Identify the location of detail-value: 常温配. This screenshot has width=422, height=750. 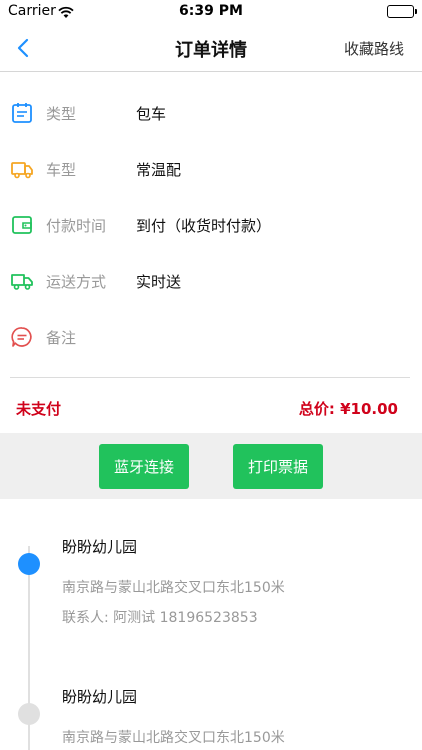
(159, 170).